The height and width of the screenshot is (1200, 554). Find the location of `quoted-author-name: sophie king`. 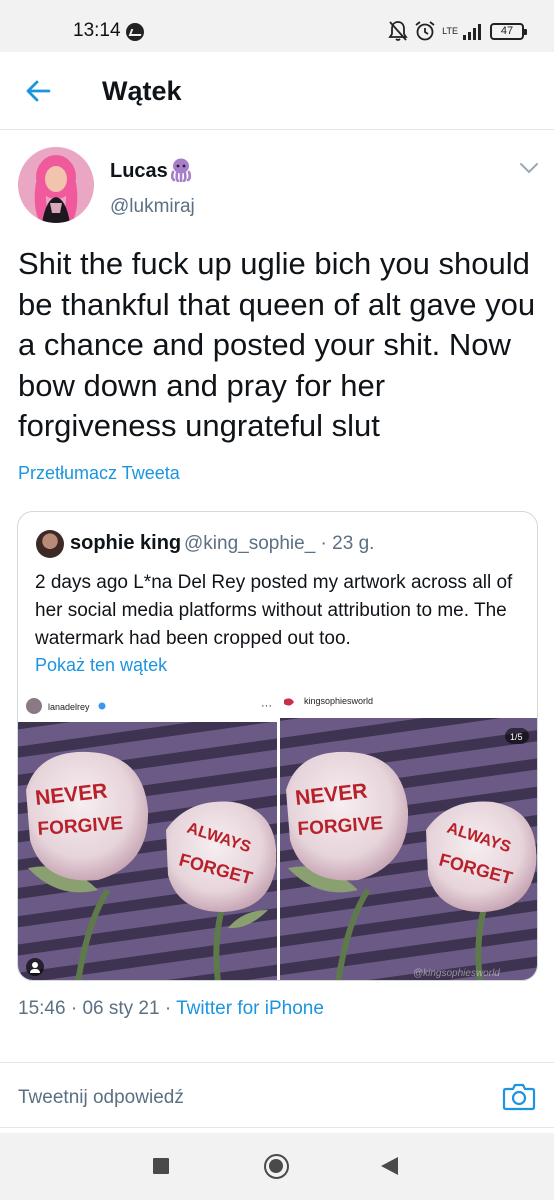

quoted-author-name: sophie king is located at coordinates (126, 543).